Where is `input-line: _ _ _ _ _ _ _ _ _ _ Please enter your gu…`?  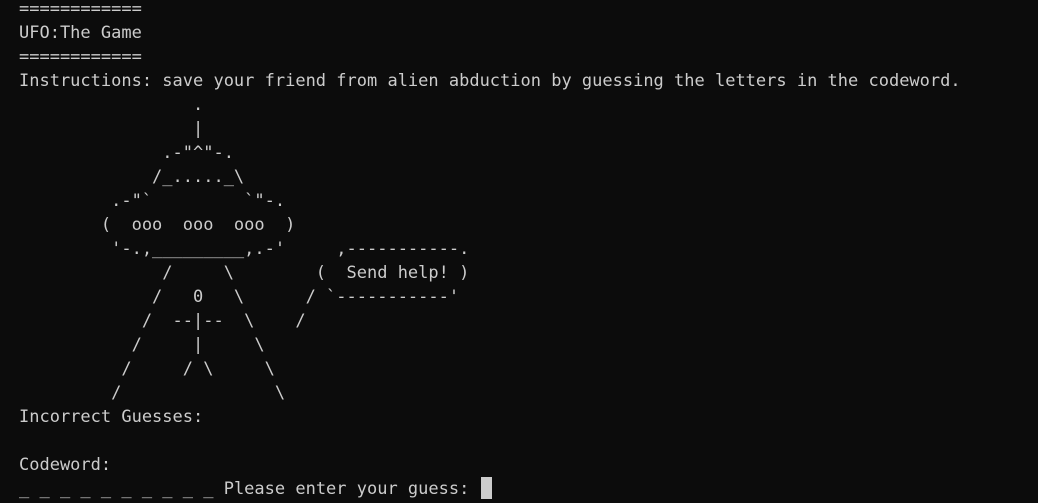
input-line: _ _ _ _ _ _ _ _ _ _ Please enter your gu… is located at coordinates (528, 489).